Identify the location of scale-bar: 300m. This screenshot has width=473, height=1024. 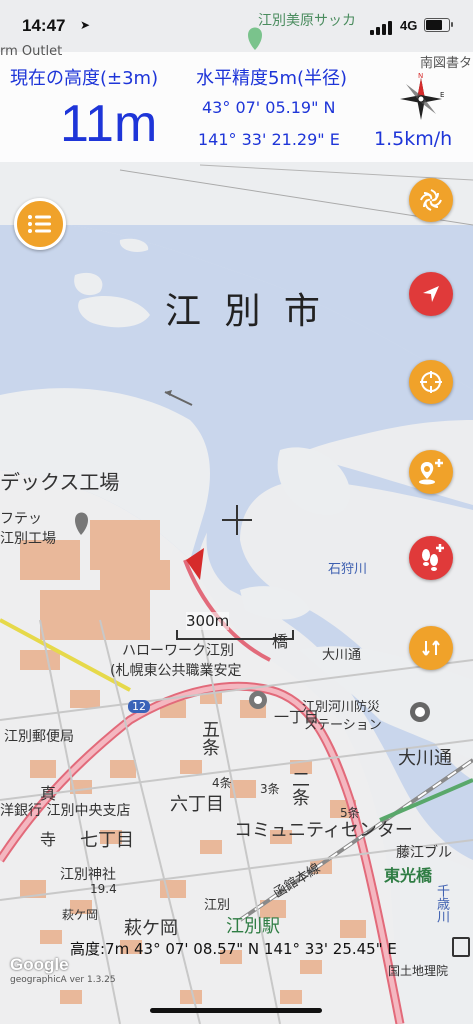
(236, 625).